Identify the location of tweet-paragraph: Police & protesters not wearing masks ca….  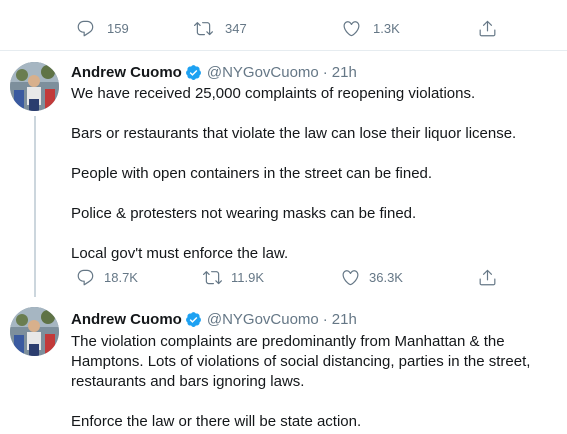
(244, 213).